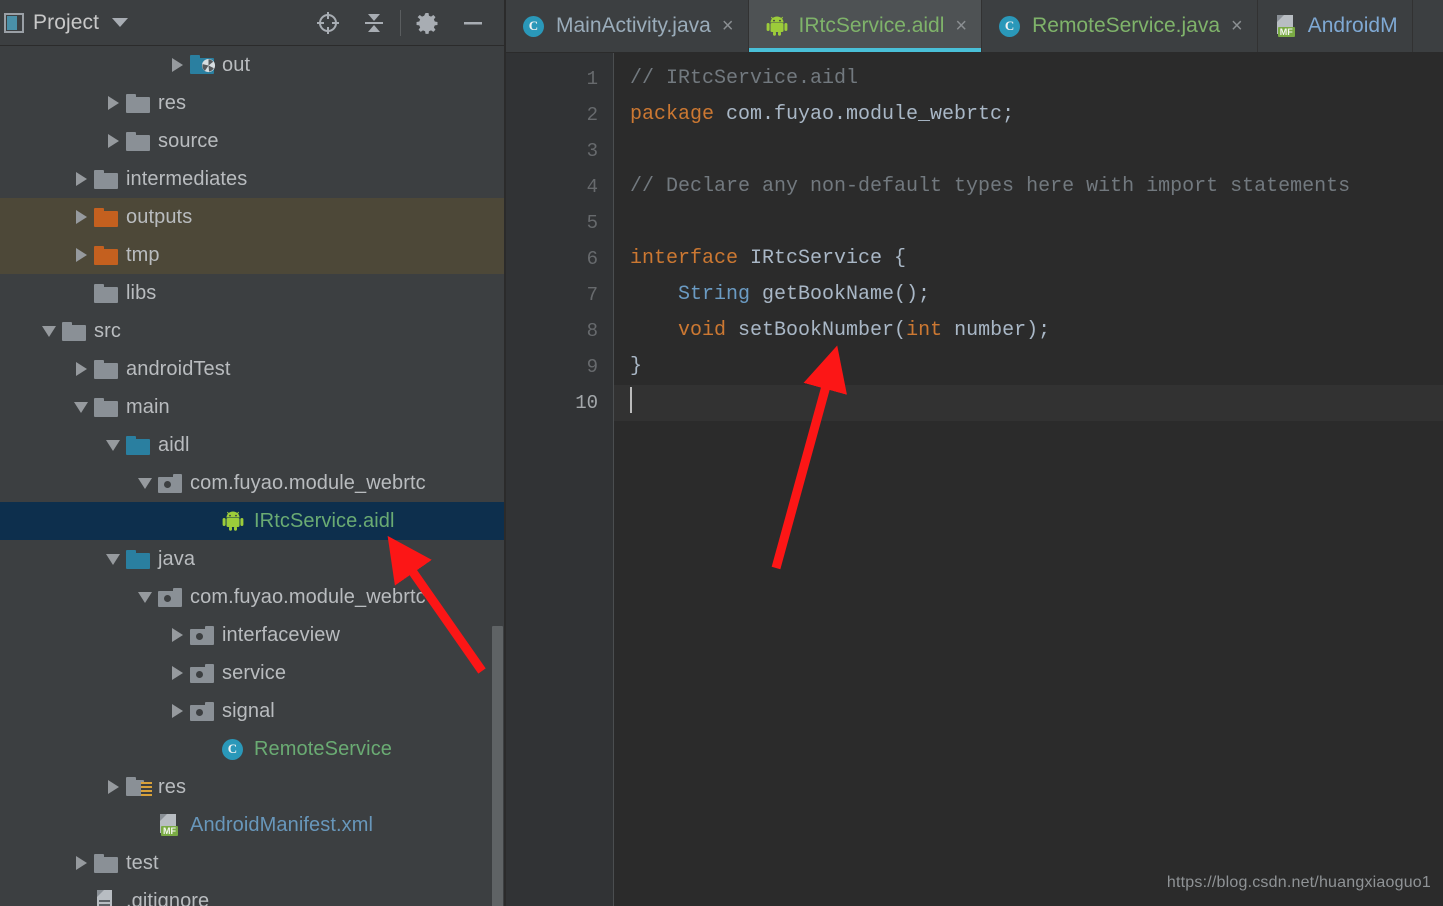 This screenshot has height=906, width=1443. I want to click on tree-row: libs, so click(253, 293).